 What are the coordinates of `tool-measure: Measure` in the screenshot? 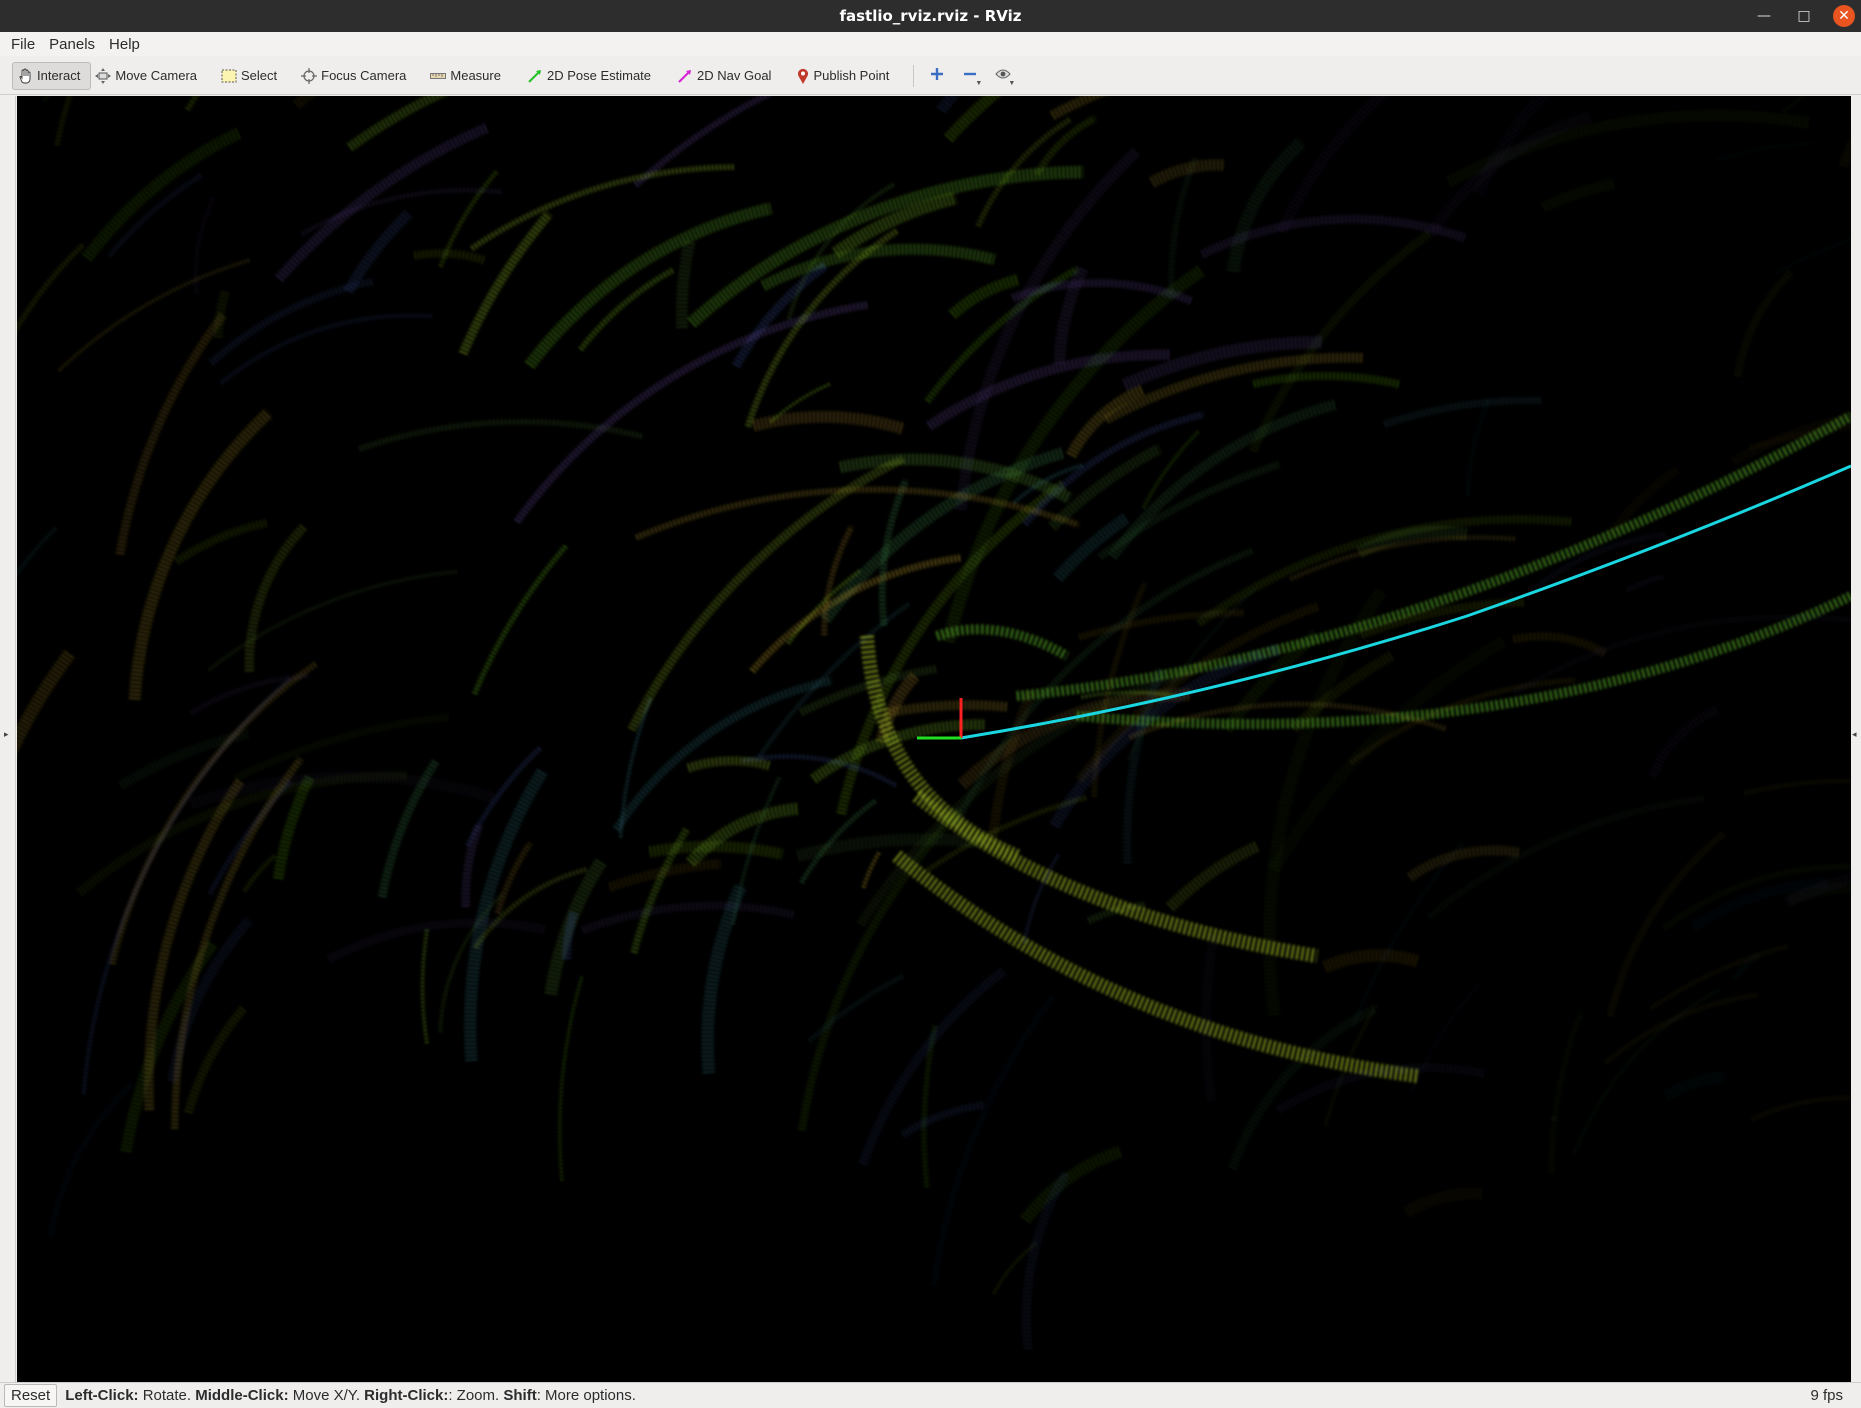 It's located at (468, 76).